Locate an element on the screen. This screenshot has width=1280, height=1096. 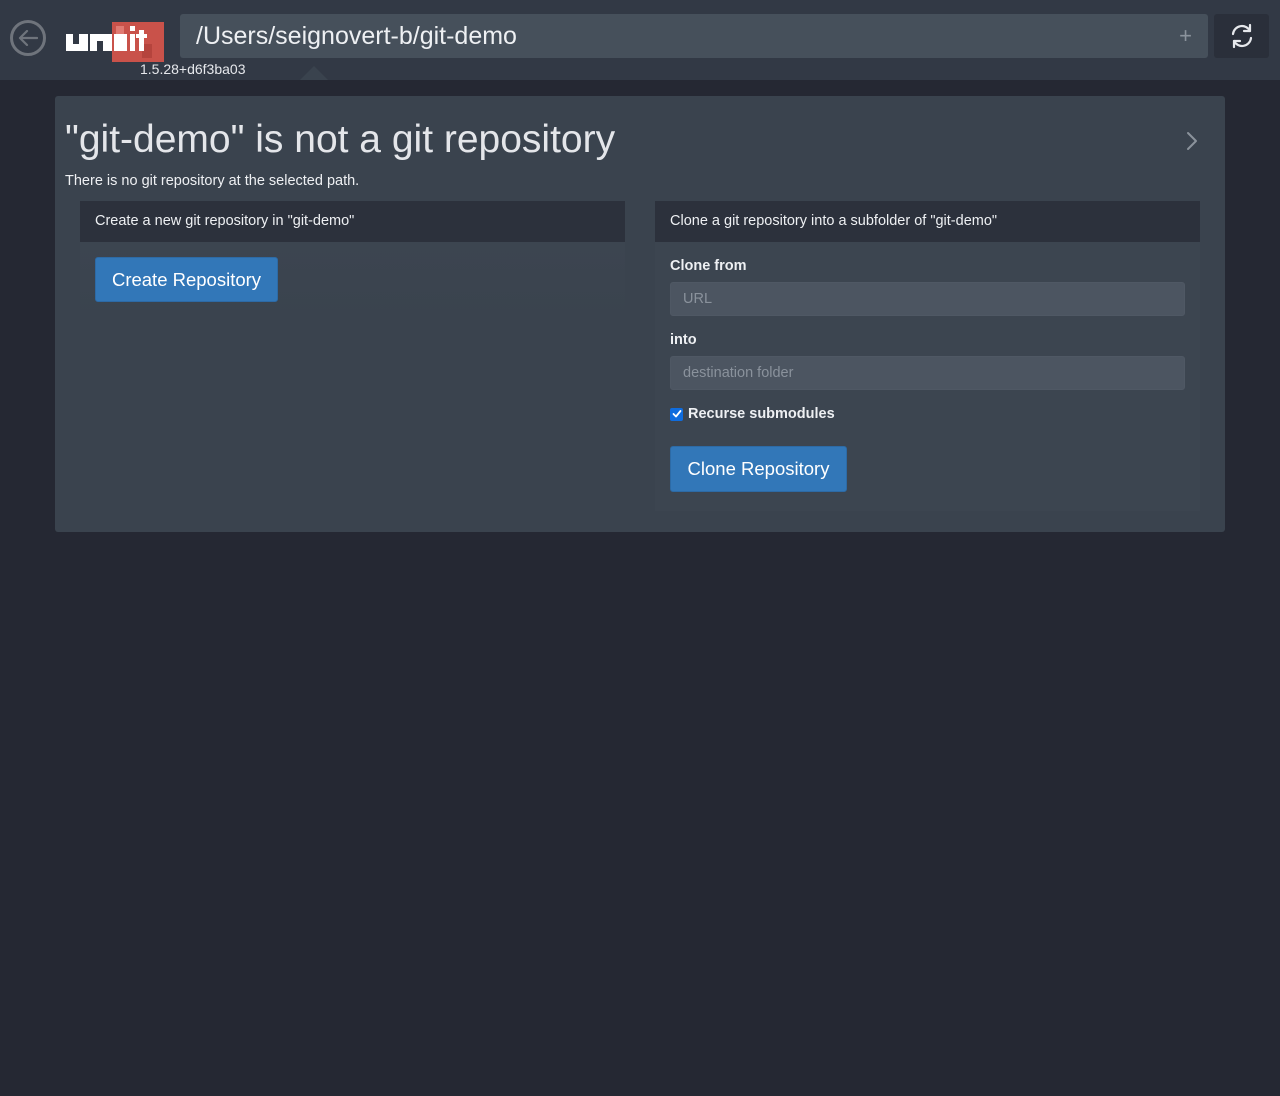
version-label: 1.5.28+d6f3ba03 is located at coordinates (193, 69).